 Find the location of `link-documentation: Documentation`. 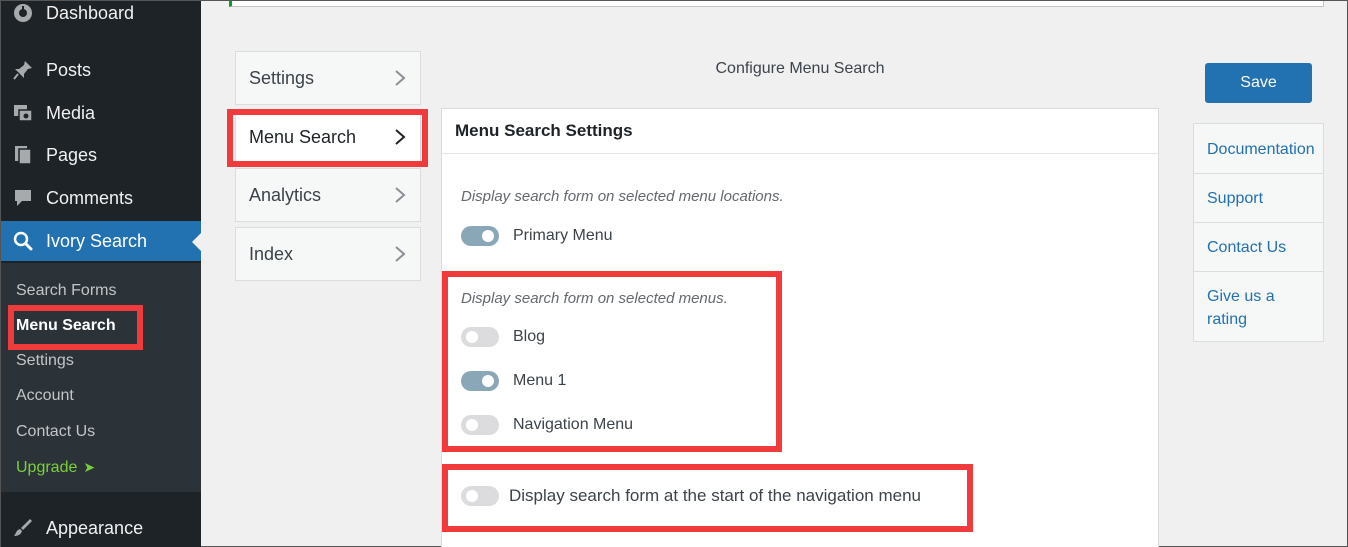

link-documentation: Documentation is located at coordinates (1258, 149).